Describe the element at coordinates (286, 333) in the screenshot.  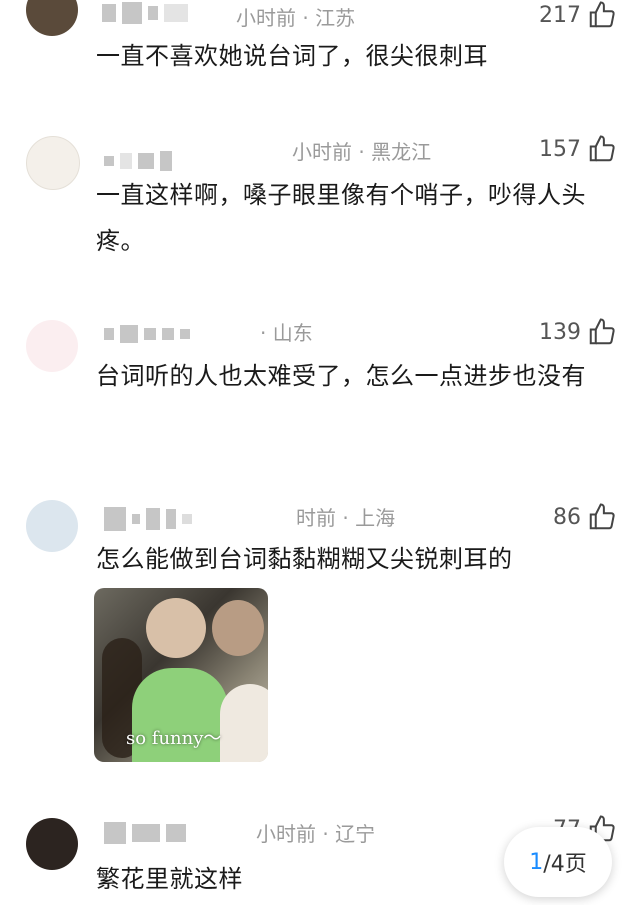
I see `comment-meta: · 山东` at that location.